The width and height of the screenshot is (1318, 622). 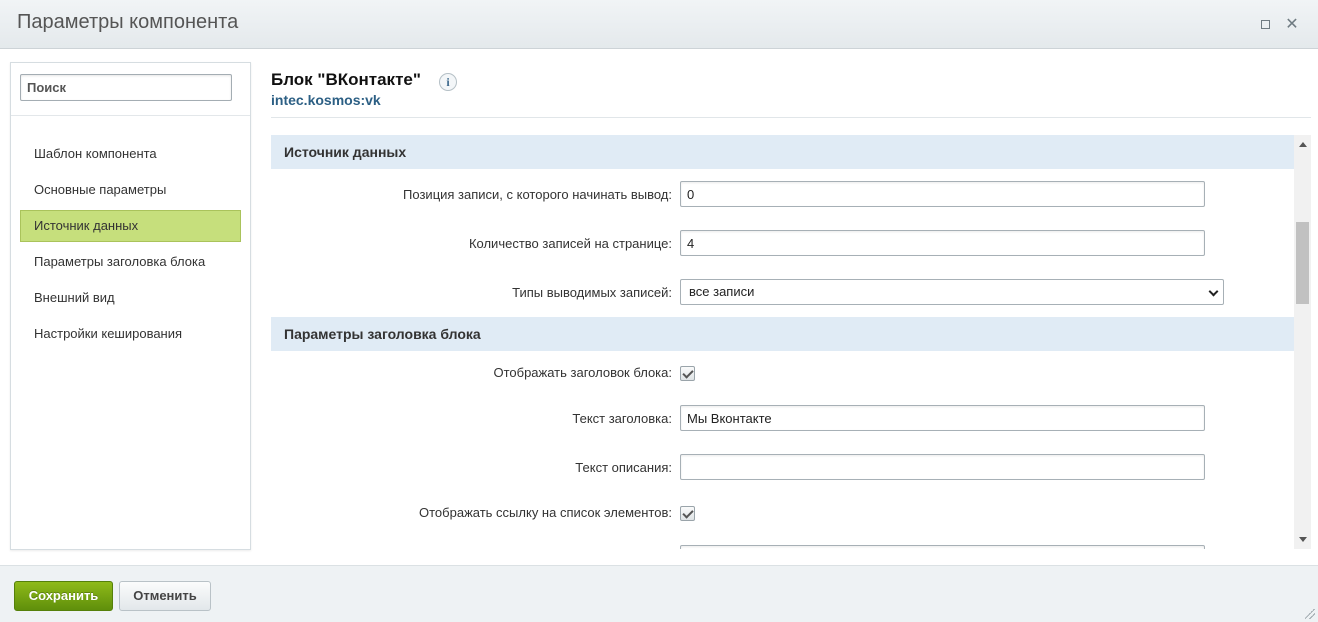 What do you see at coordinates (659, 593) in the screenshot?
I see `dialog-footer: Сохранить Отменить` at bounding box center [659, 593].